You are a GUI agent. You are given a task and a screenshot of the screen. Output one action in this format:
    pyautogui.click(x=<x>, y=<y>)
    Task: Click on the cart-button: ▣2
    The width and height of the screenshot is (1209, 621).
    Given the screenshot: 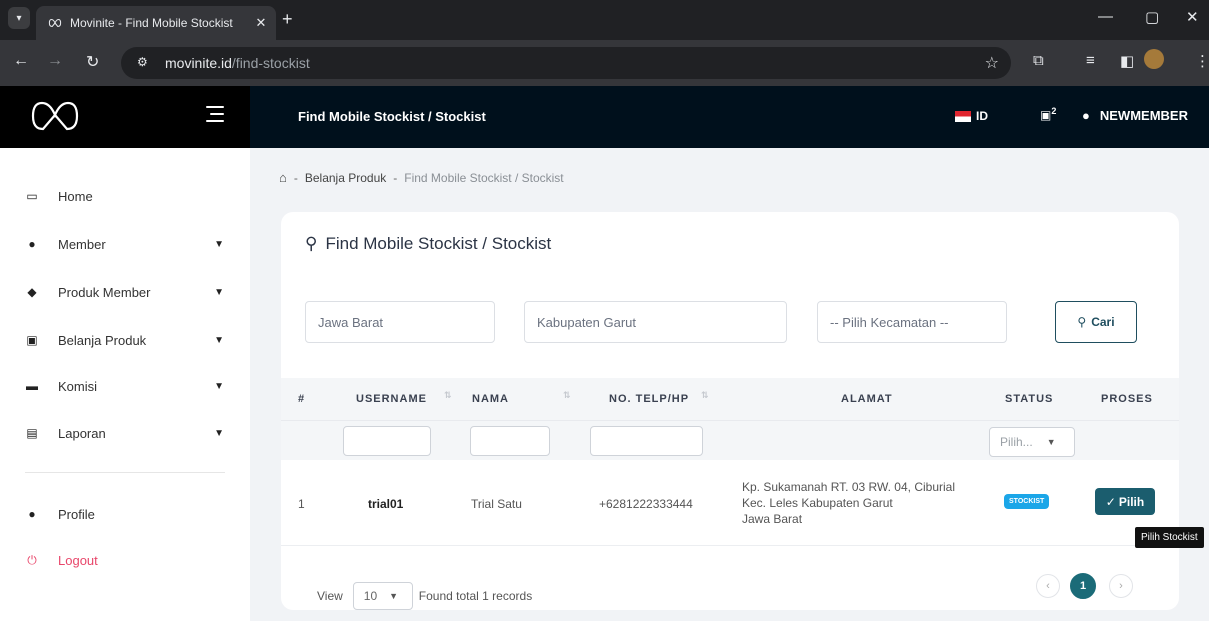 What is the action you would take?
    pyautogui.click(x=1048, y=114)
    